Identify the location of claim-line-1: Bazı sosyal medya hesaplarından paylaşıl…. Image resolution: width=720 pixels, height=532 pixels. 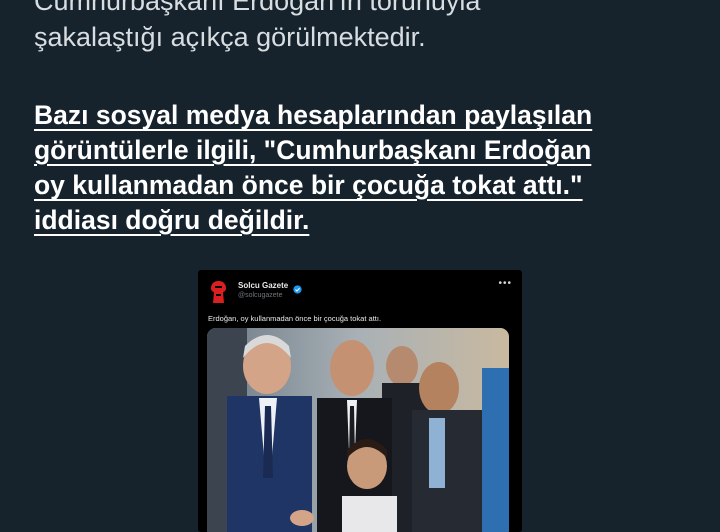
(313, 115).